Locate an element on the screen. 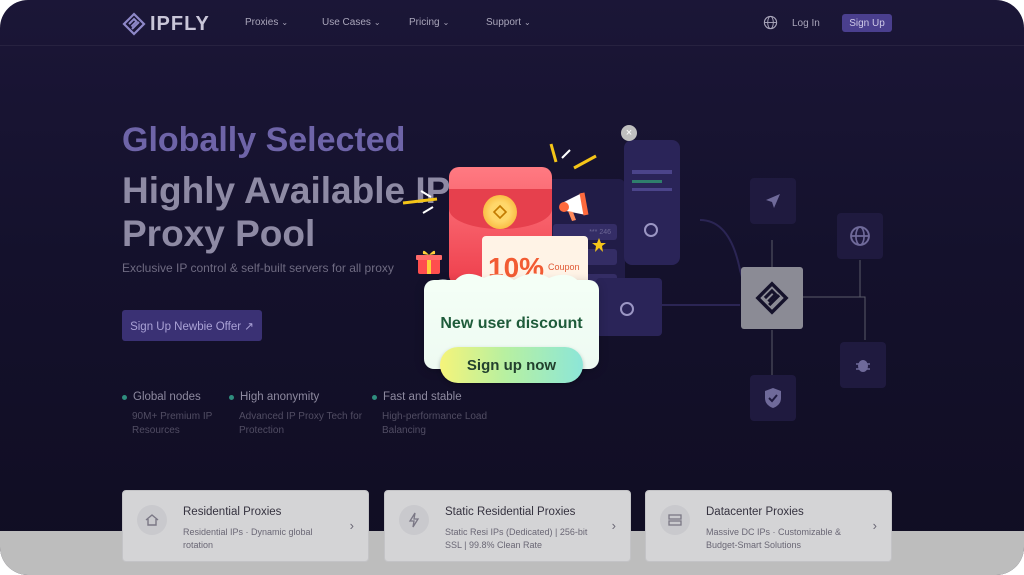  nav-item-use-cases: Use Cases ⌄ is located at coordinates (351, 22).